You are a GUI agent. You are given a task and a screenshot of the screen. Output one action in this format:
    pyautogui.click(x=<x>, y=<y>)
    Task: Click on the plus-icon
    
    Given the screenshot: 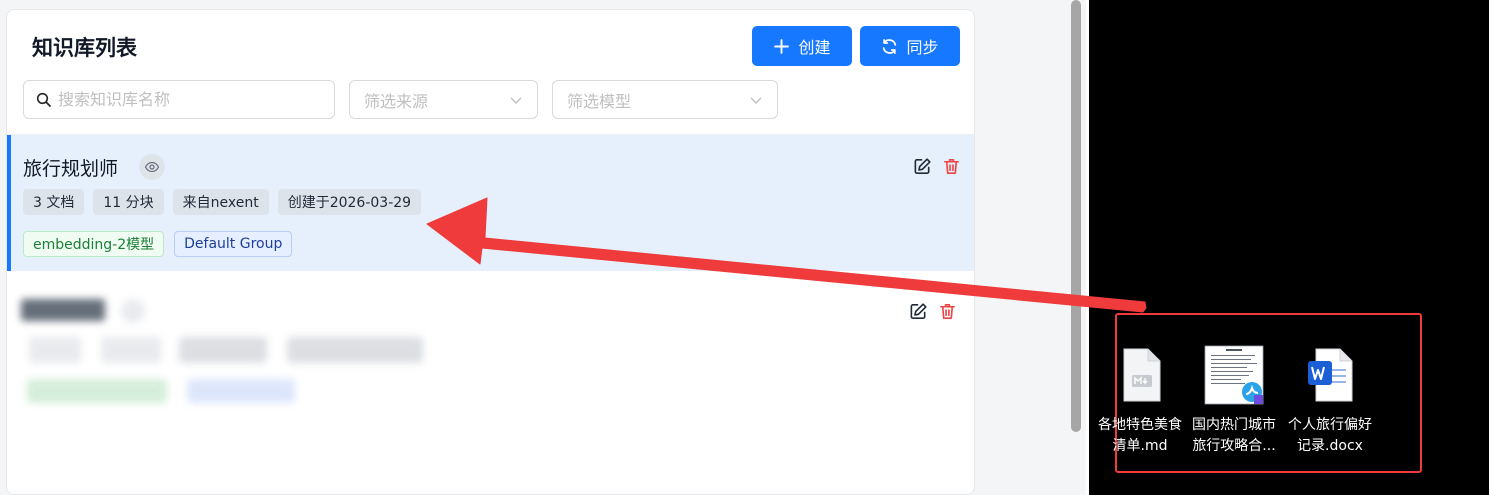 What is the action you would take?
    pyautogui.click(x=782, y=46)
    